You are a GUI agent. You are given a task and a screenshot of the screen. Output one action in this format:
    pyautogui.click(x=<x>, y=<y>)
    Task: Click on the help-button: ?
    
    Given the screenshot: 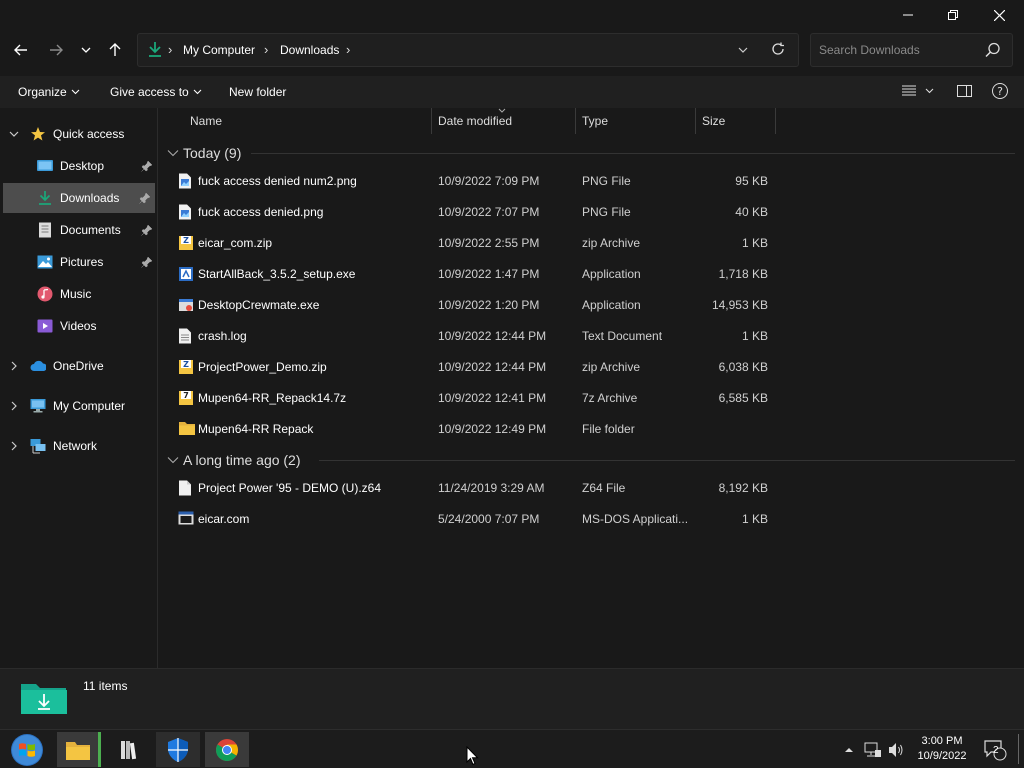 What is the action you would take?
    pyautogui.click(x=1000, y=92)
    